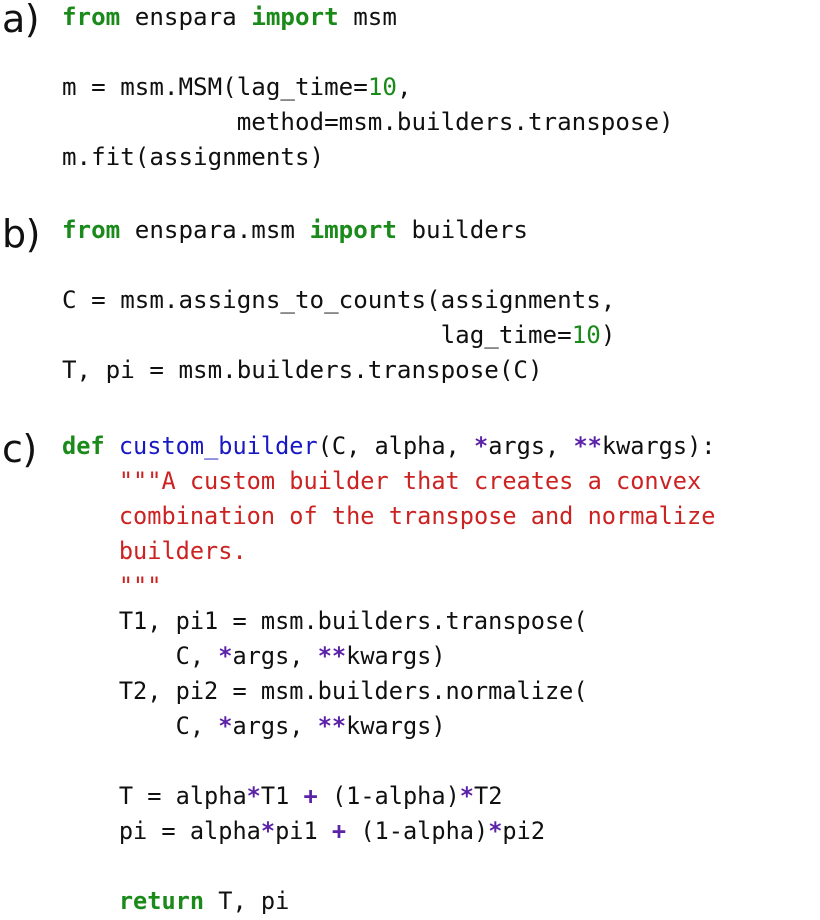 The image size is (820, 920). I want to click on panel-label-1: a), so click(21, 20).